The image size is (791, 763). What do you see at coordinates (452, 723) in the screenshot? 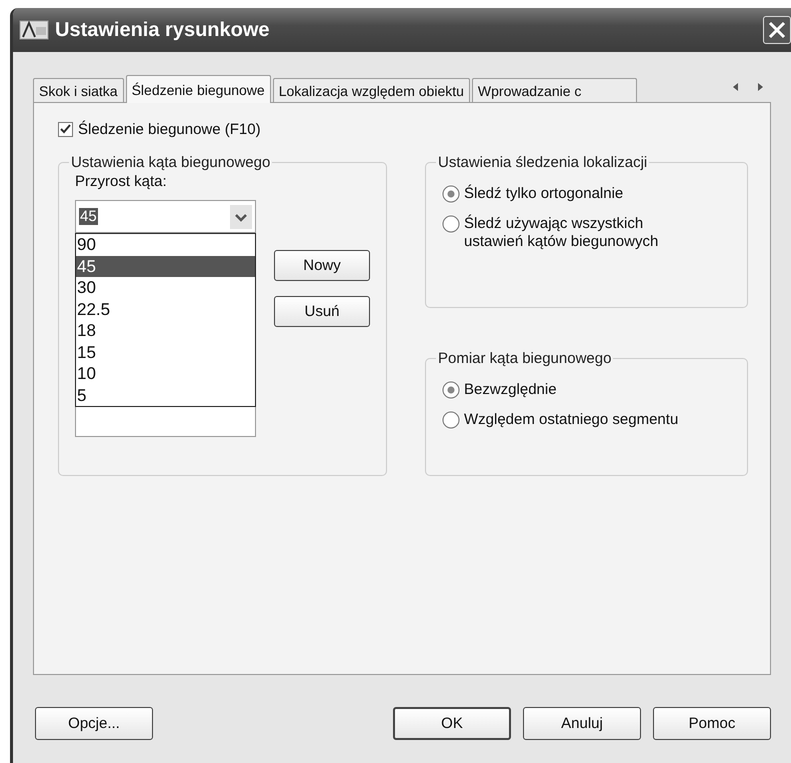
I see `dialog-button: OK` at bounding box center [452, 723].